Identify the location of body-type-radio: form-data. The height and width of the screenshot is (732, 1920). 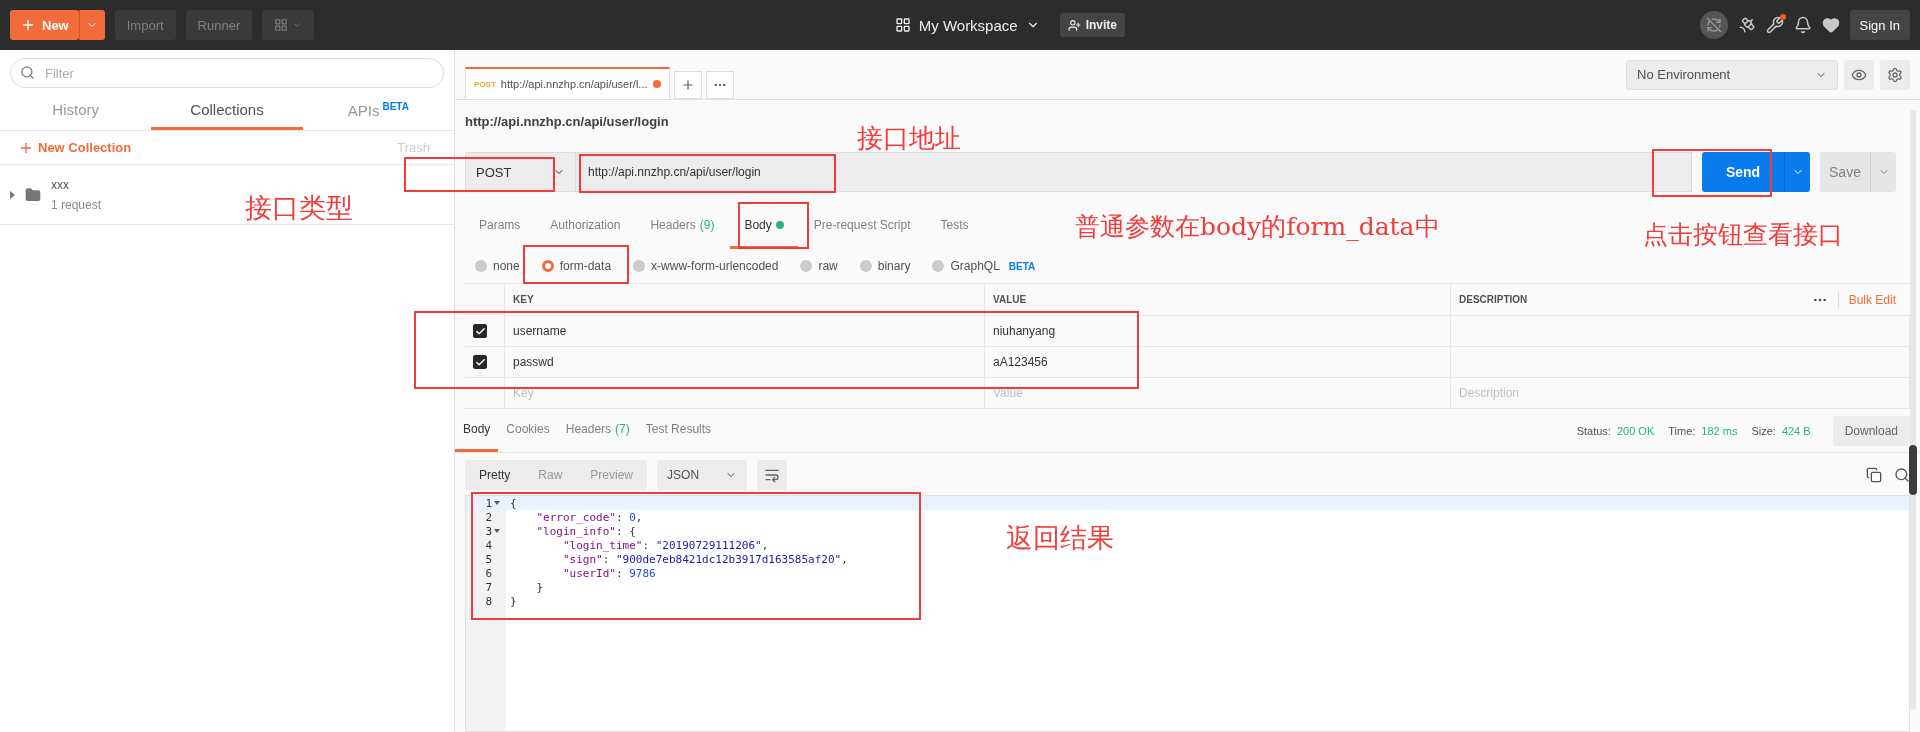
(576, 266).